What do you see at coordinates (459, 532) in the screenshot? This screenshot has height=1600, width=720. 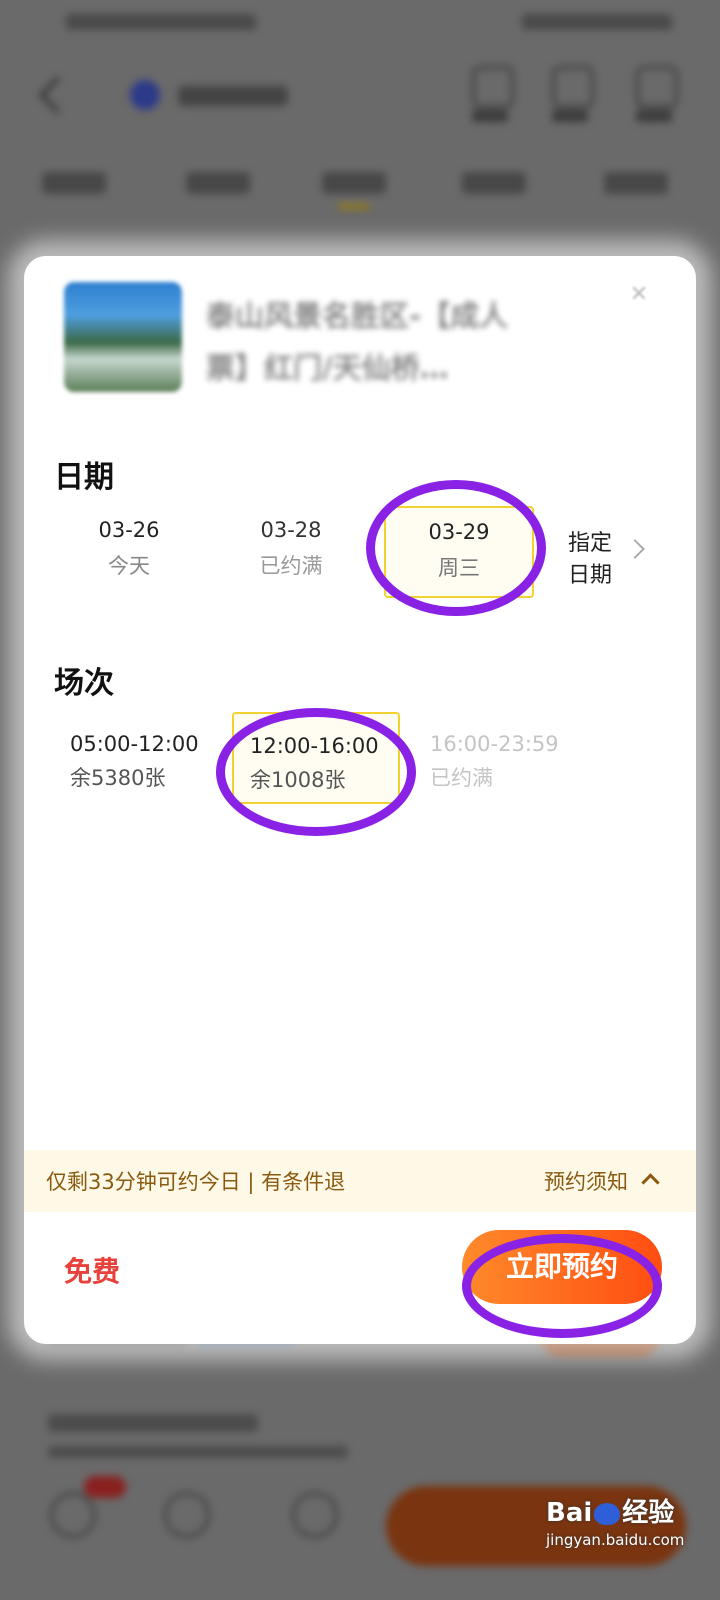 I see `date-value: 03-29` at bounding box center [459, 532].